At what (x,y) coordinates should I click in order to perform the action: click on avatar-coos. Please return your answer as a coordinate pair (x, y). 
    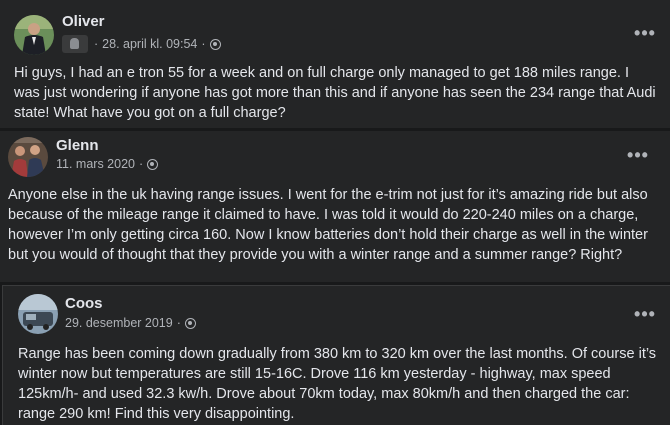
    Looking at the image, I should click on (38, 314).